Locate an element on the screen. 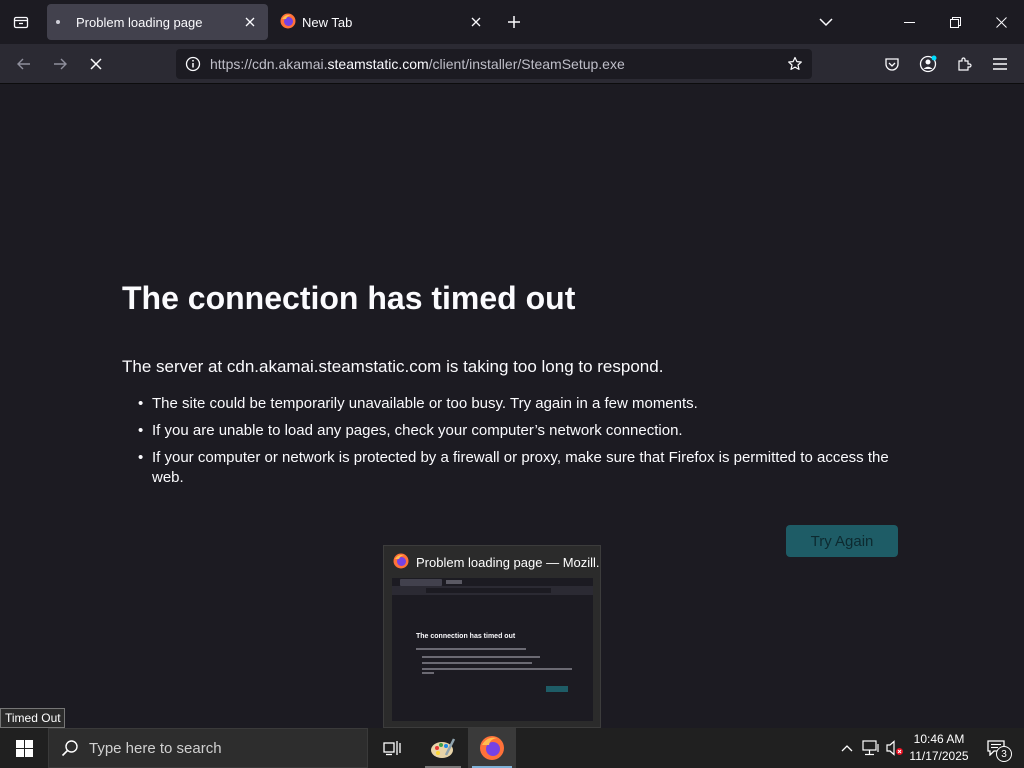 This screenshot has height=768, width=1024. preview-thumbnail: The connection has timed out is located at coordinates (492, 649).